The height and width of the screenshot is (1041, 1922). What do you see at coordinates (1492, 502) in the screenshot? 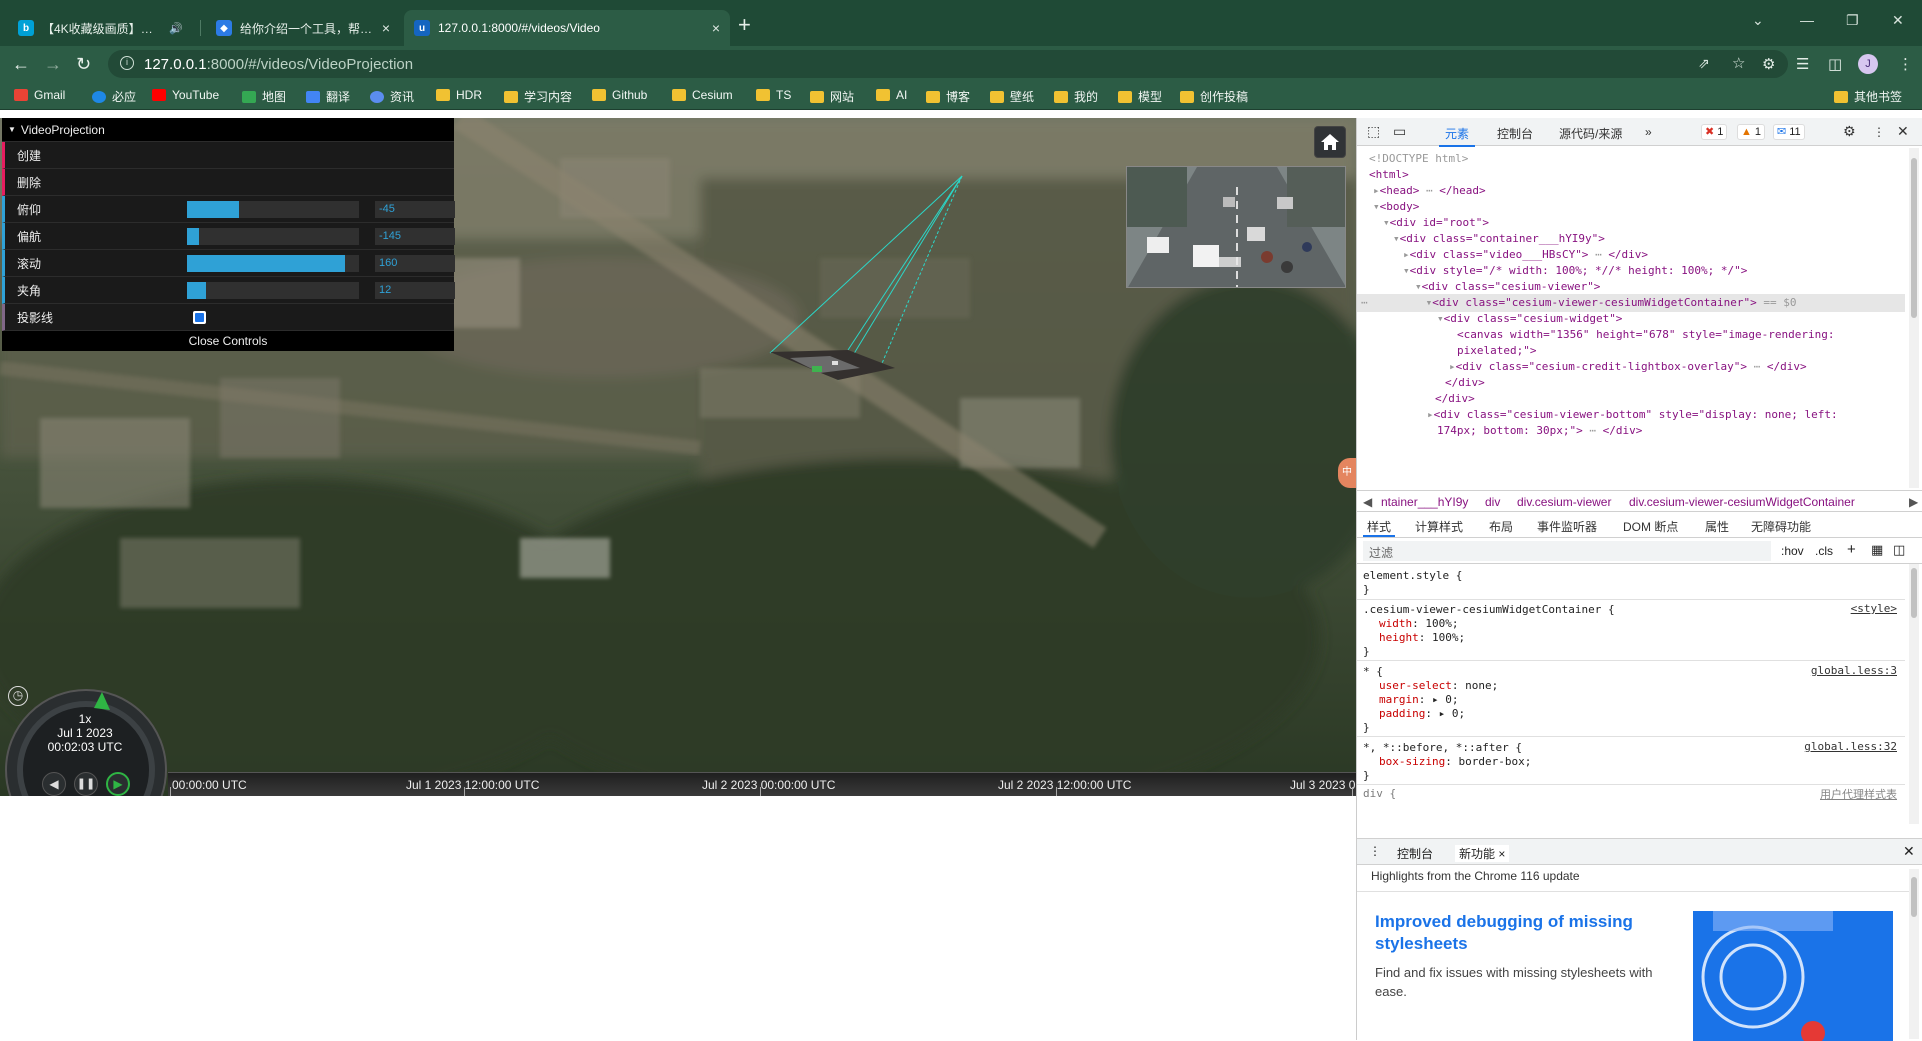
I see `breadcrumb-item: div` at bounding box center [1492, 502].